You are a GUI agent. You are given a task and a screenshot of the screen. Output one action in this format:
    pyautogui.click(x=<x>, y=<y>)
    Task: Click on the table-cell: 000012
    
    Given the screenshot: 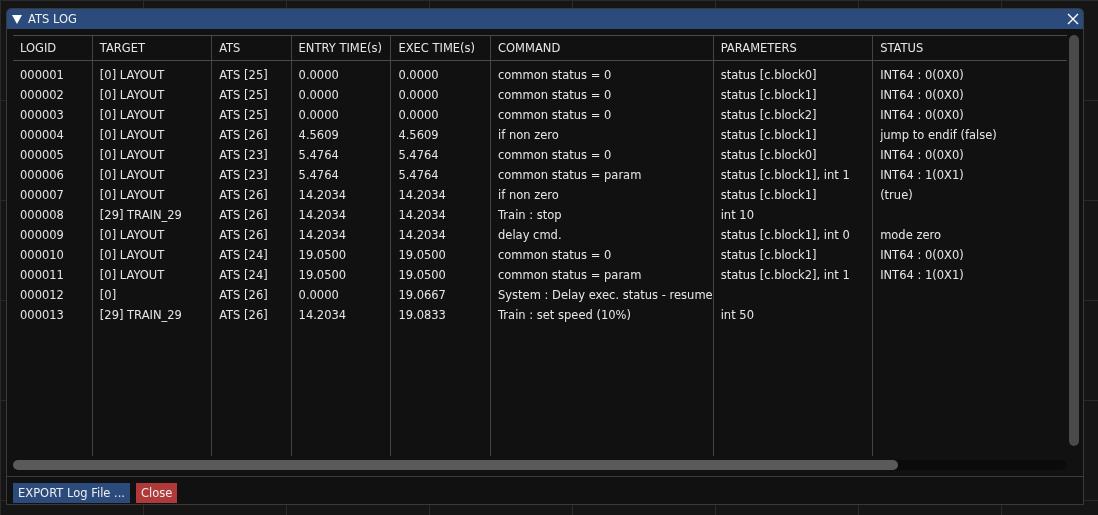 What is the action you would take?
    pyautogui.click(x=42, y=295)
    